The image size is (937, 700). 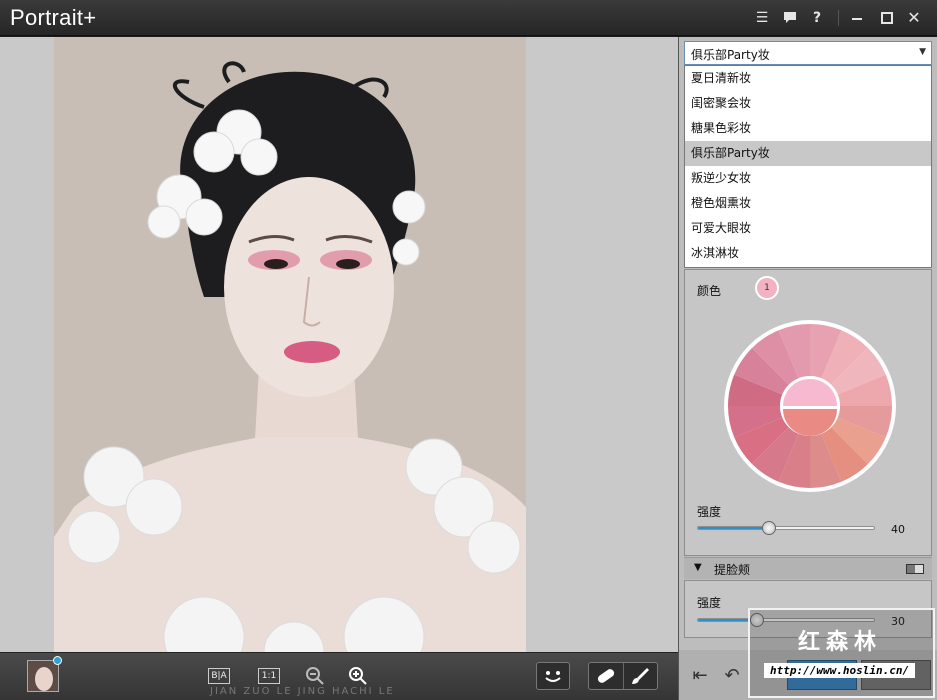 What do you see at coordinates (817, 18) in the screenshot?
I see `help-icon: ?` at bounding box center [817, 18].